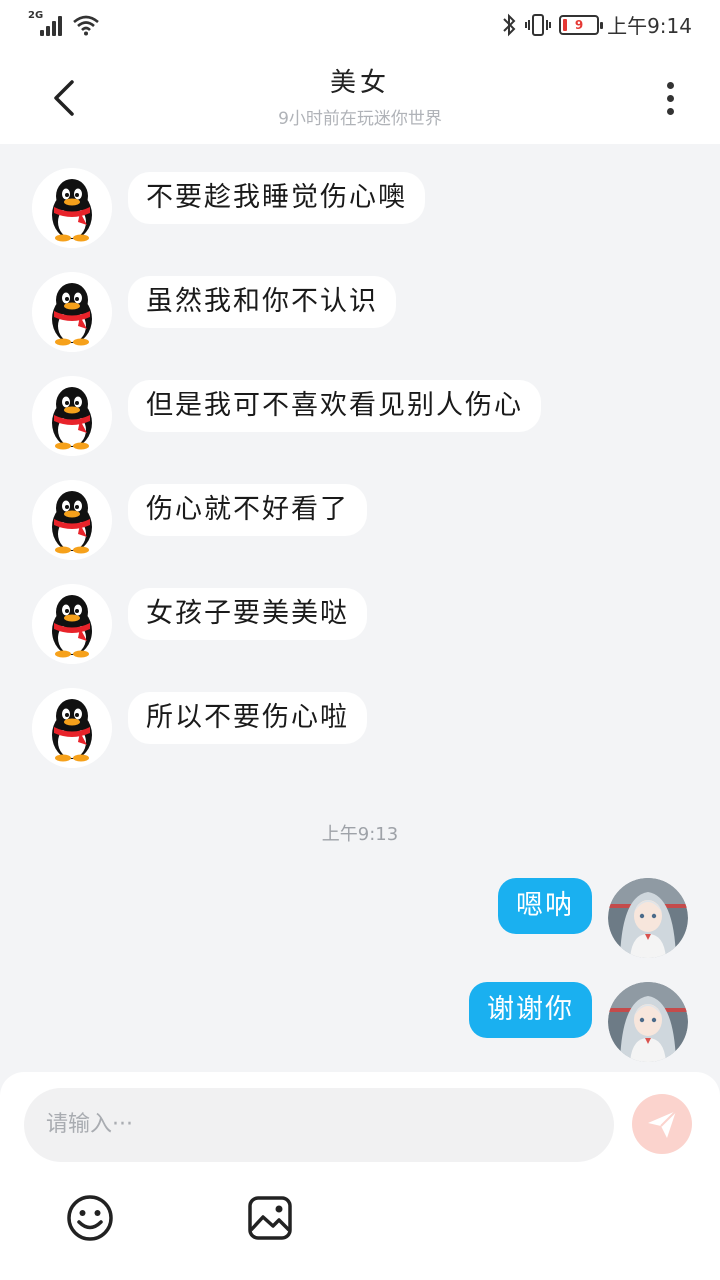  What do you see at coordinates (359, 83) in the screenshot?
I see `contact-name: 美女` at bounding box center [359, 83].